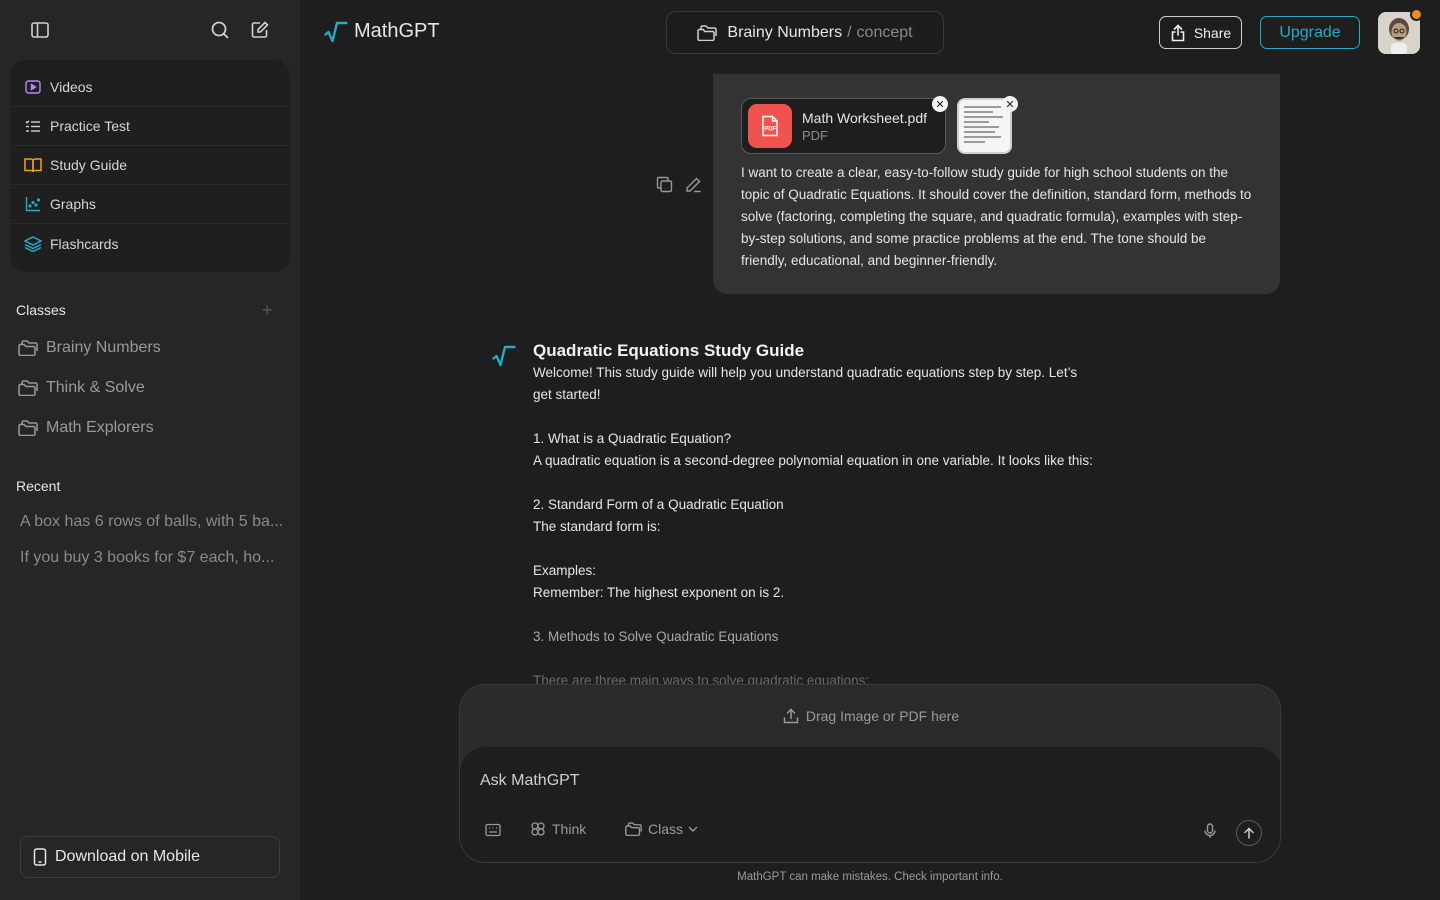  What do you see at coordinates (89, 165) in the screenshot?
I see `tool-label: Study Guide` at bounding box center [89, 165].